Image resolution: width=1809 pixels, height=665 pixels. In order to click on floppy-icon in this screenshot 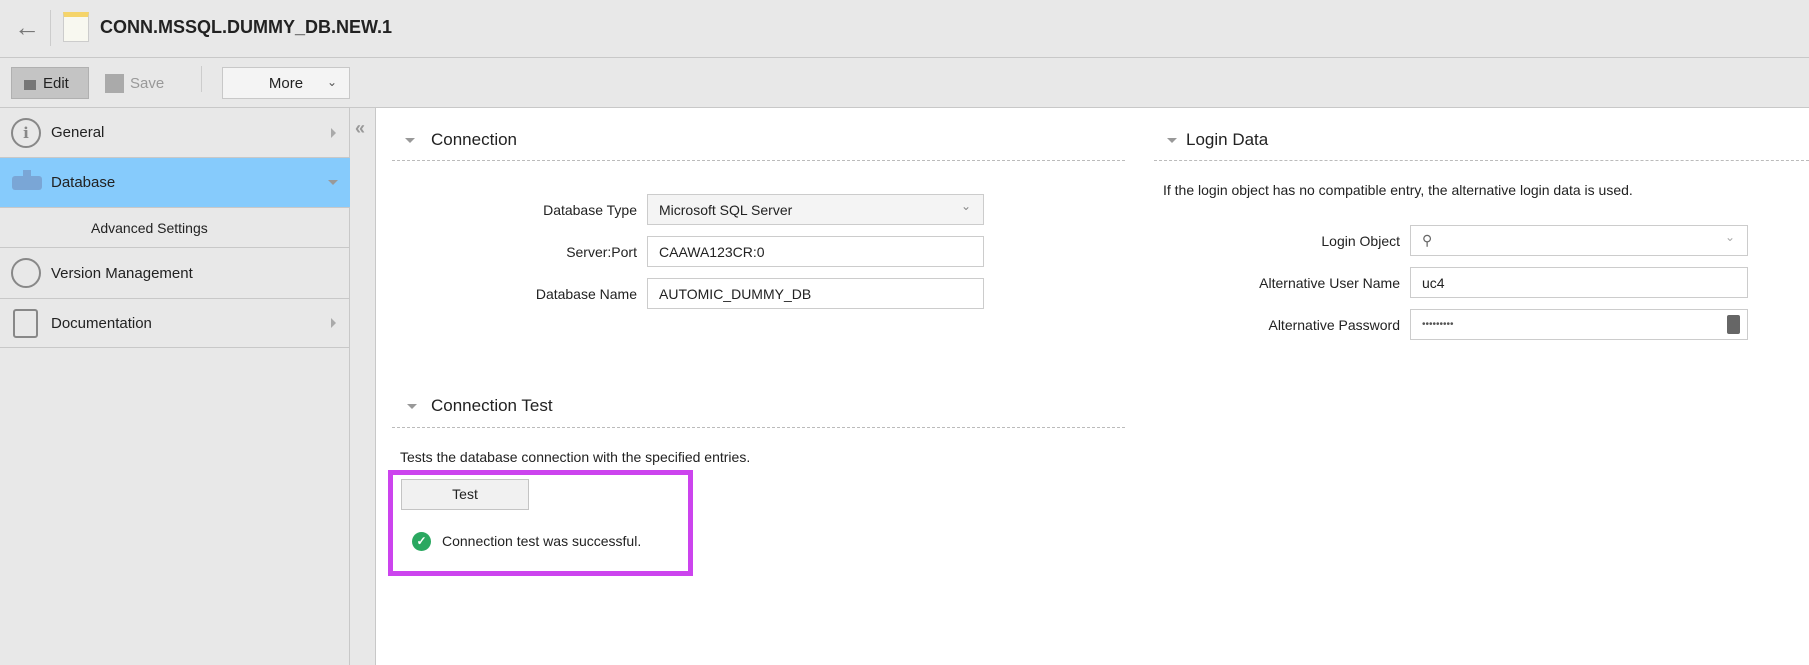, I will do `click(114, 83)`.